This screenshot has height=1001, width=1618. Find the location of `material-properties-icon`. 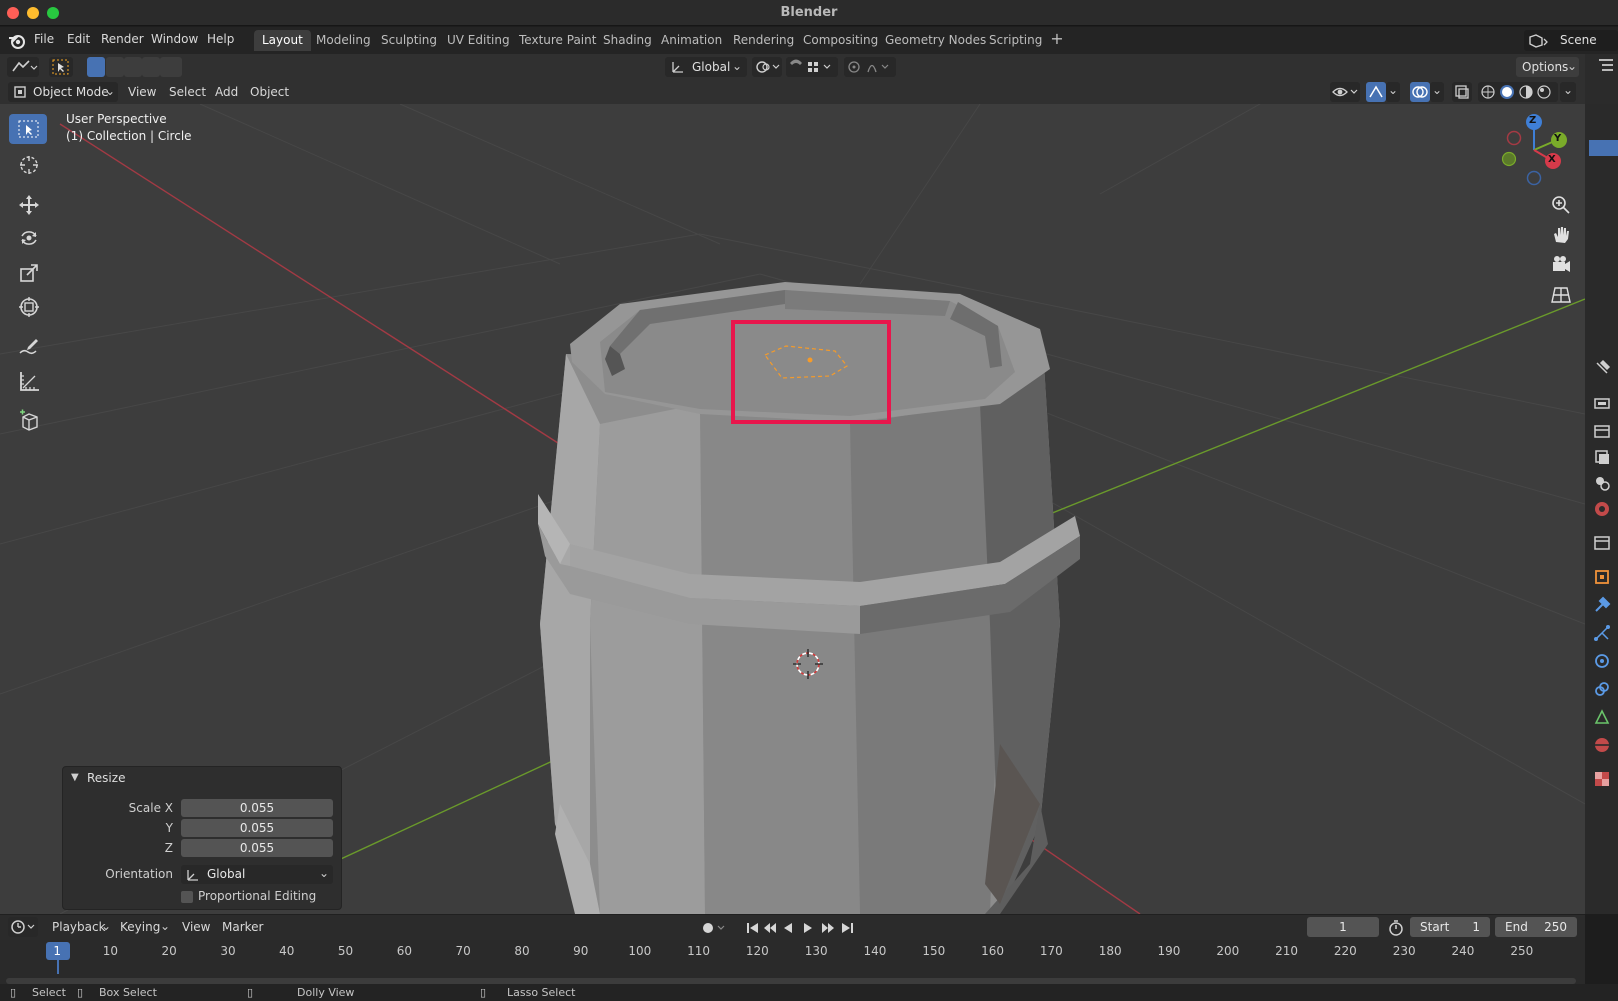

material-properties-icon is located at coordinates (1602, 745).